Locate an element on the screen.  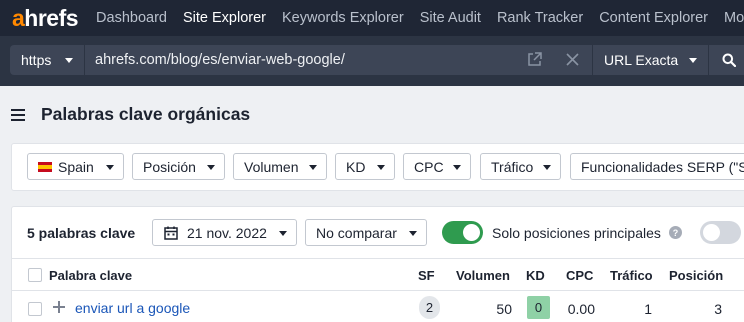
serp-features-filter: Funcionalidades SERP ("S is located at coordinates (657, 166).